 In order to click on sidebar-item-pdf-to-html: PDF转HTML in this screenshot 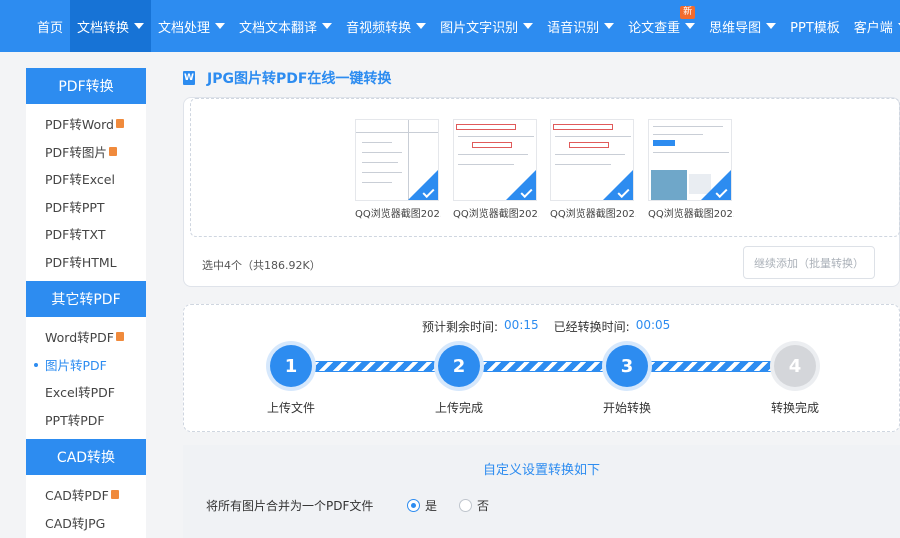, I will do `click(86, 262)`.